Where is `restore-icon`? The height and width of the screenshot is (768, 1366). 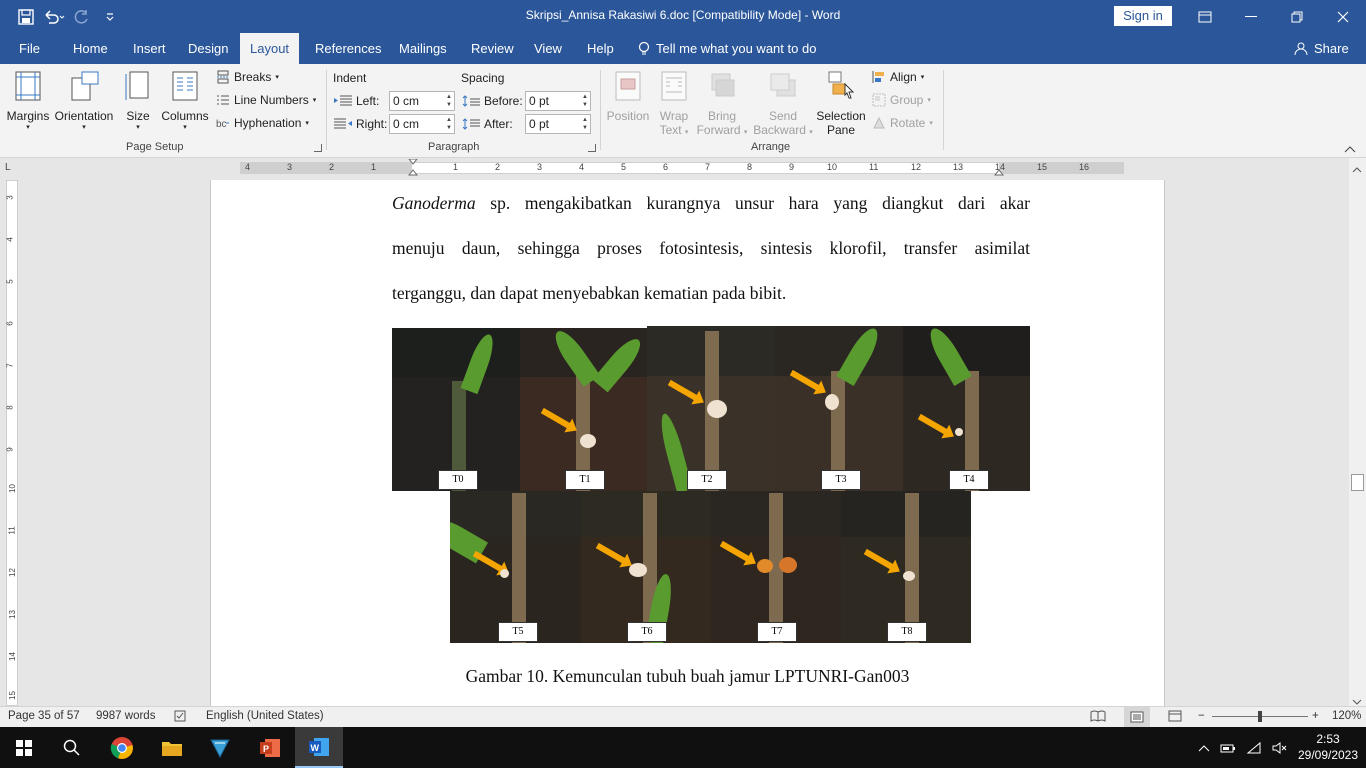
restore-icon is located at coordinates (1297, 16).